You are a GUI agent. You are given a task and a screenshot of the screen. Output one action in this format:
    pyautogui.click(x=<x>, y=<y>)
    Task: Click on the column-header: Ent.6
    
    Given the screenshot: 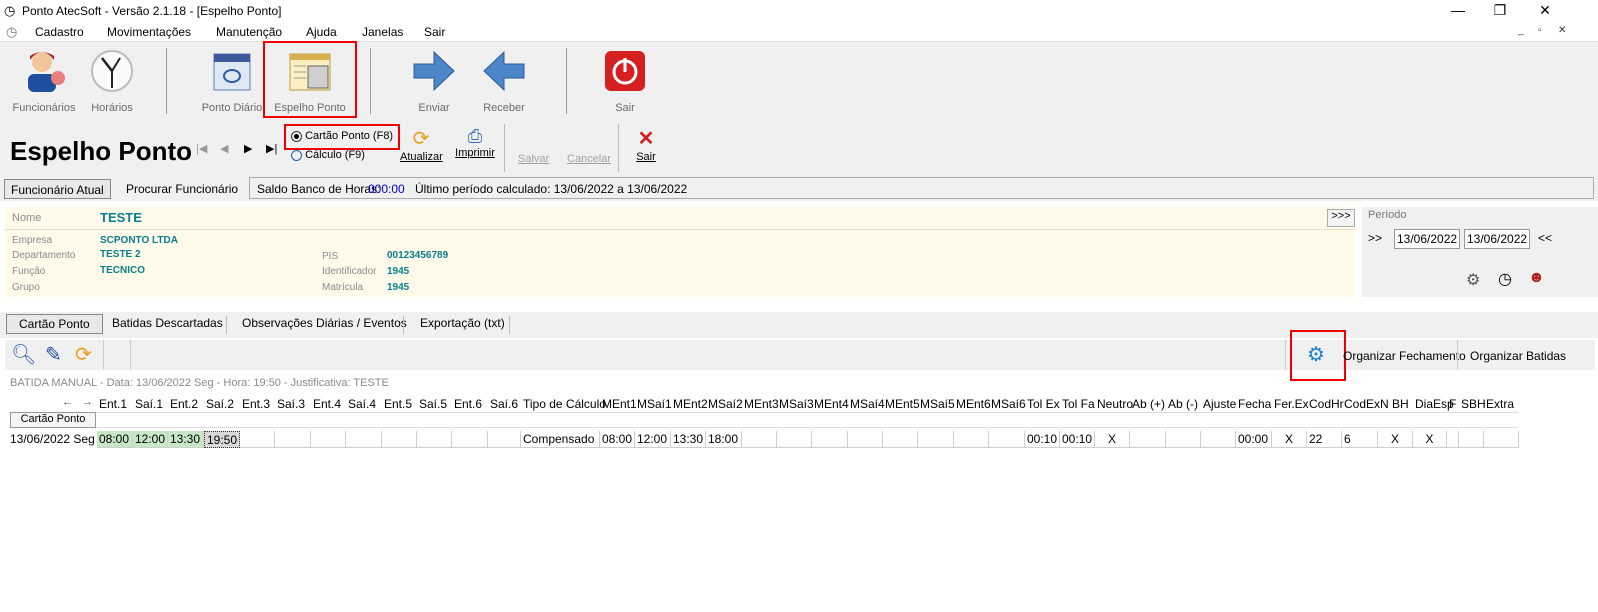 What is the action you would take?
    pyautogui.click(x=468, y=404)
    